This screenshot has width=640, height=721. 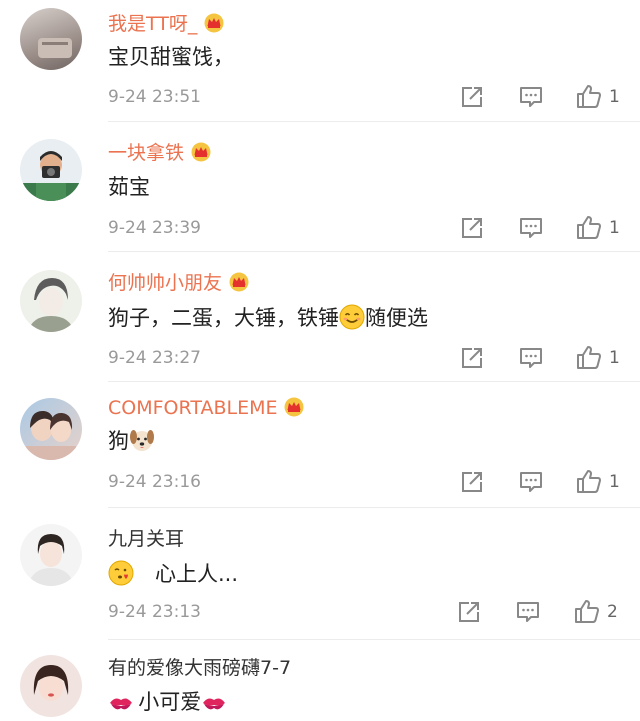 I want to click on username: COMFORTABLEME, so click(x=206, y=409).